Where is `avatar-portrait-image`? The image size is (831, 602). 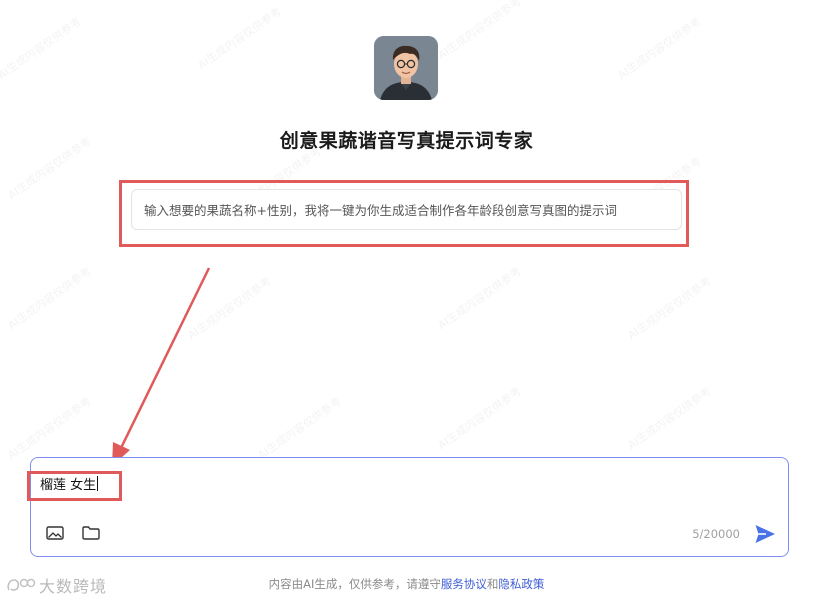 avatar-portrait-image is located at coordinates (406, 68).